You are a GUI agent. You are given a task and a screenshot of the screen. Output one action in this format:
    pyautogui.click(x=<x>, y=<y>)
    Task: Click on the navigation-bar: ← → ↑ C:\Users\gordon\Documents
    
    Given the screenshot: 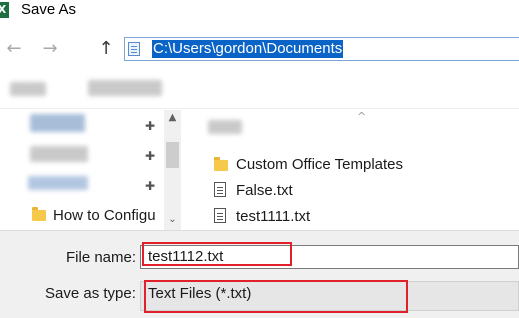 What is the action you would take?
    pyautogui.click(x=259, y=49)
    